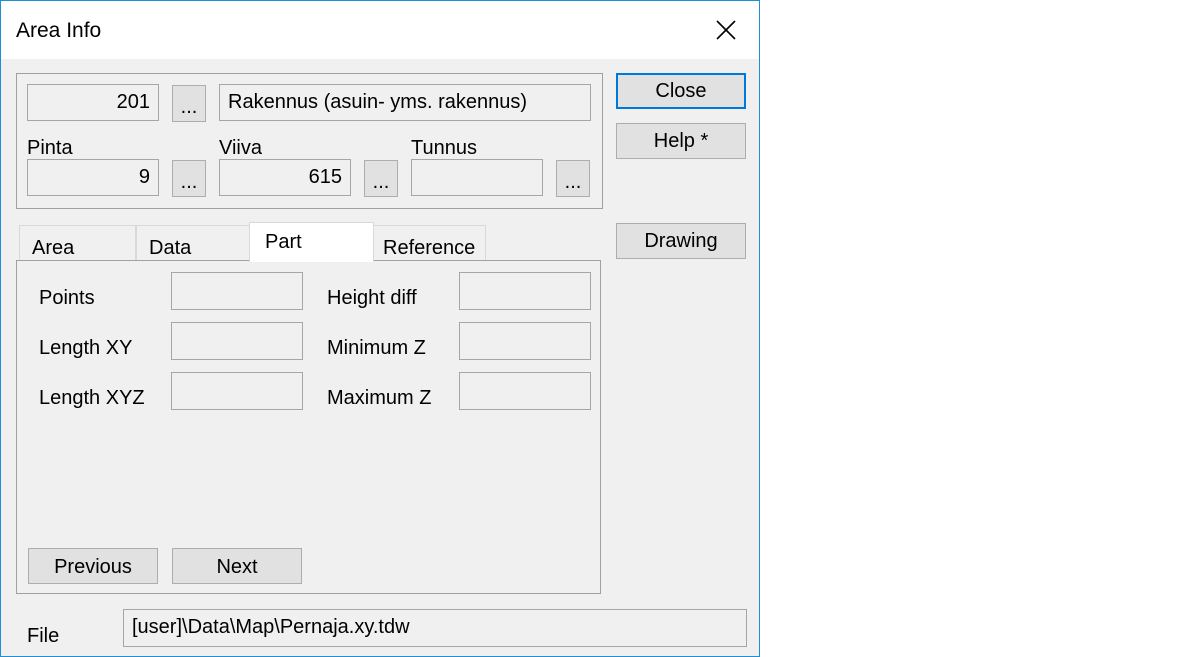 The width and height of the screenshot is (1200, 657). Describe the element at coordinates (435, 628) in the screenshot. I see `file-path-field: [user]\Data\Map\Pernaja.xy.tdw` at that location.